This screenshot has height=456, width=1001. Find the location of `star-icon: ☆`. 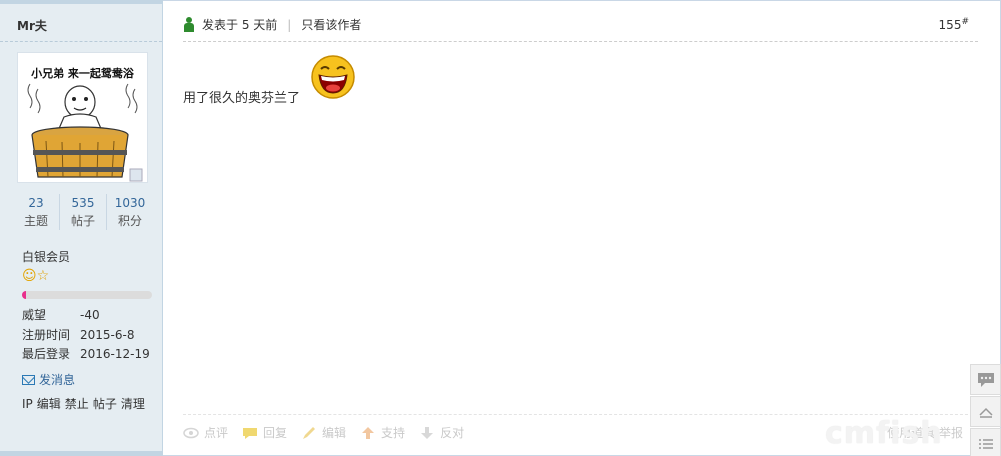

star-icon: ☆ is located at coordinates (43, 276).